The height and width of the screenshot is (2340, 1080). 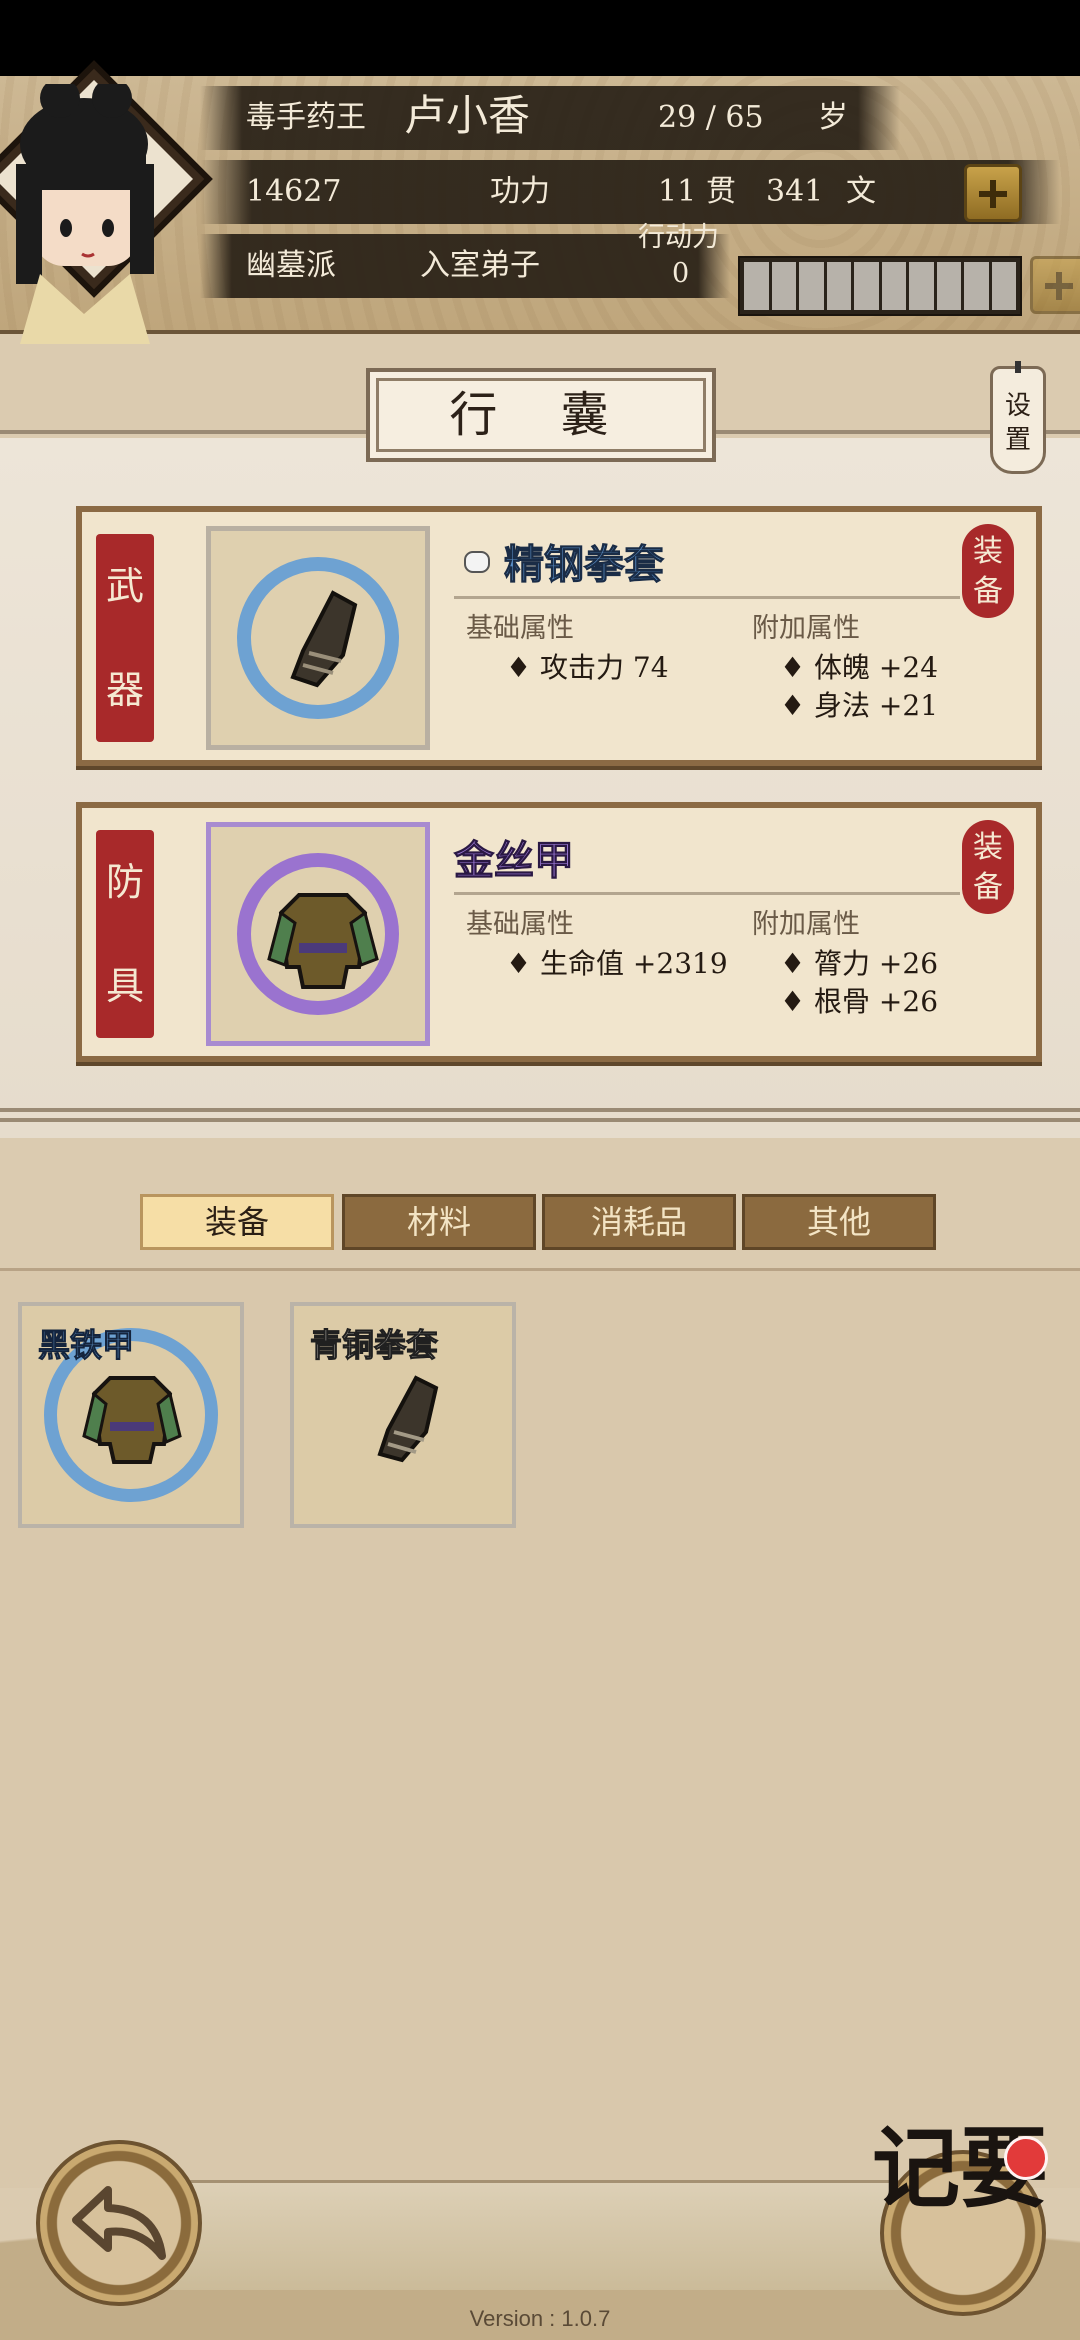 I want to click on weapon-item-slot, so click(x=318, y=638).